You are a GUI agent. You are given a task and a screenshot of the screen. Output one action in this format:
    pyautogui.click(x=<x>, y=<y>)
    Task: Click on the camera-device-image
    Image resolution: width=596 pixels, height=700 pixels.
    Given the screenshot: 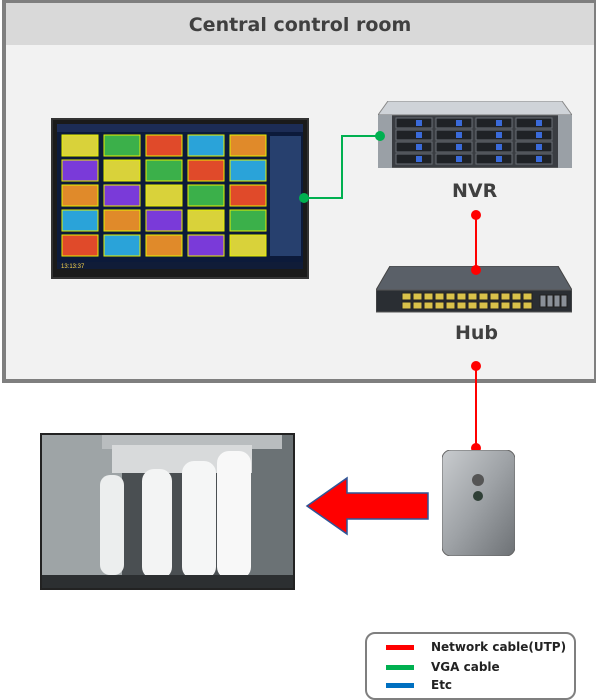 What is the action you would take?
    pyautogui.click(x=478, y=503)
    